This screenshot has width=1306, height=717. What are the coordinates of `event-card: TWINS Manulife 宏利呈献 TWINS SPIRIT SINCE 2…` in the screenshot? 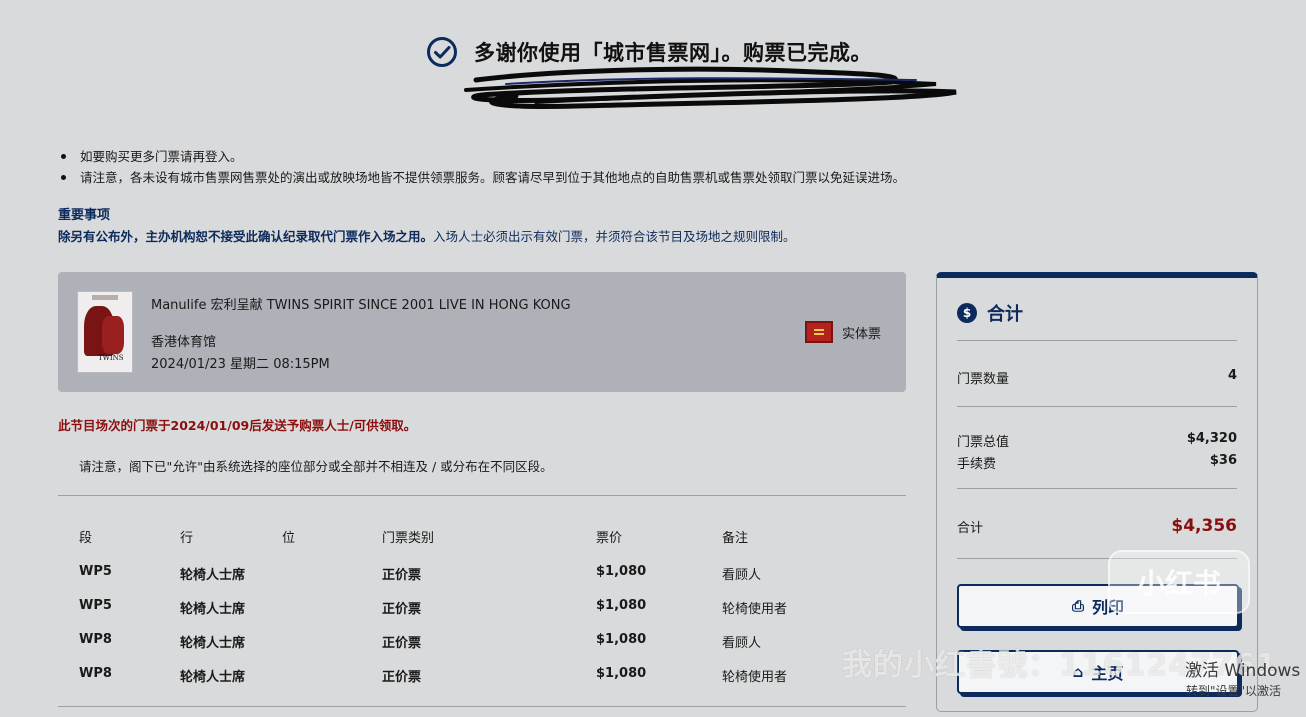 It's located at (482, 332).